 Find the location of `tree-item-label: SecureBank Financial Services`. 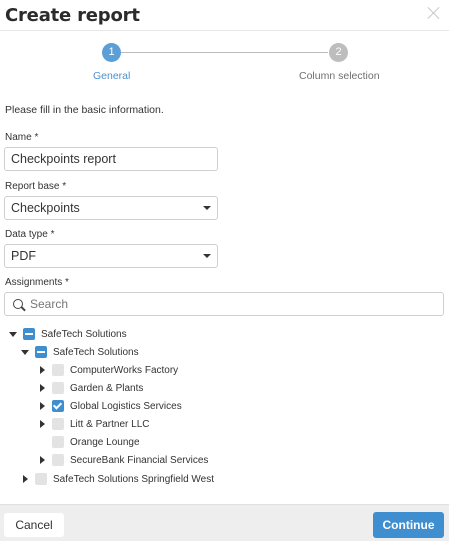

tree-item-label: SecureBank Financial Services is located at coordinates (139, 460).